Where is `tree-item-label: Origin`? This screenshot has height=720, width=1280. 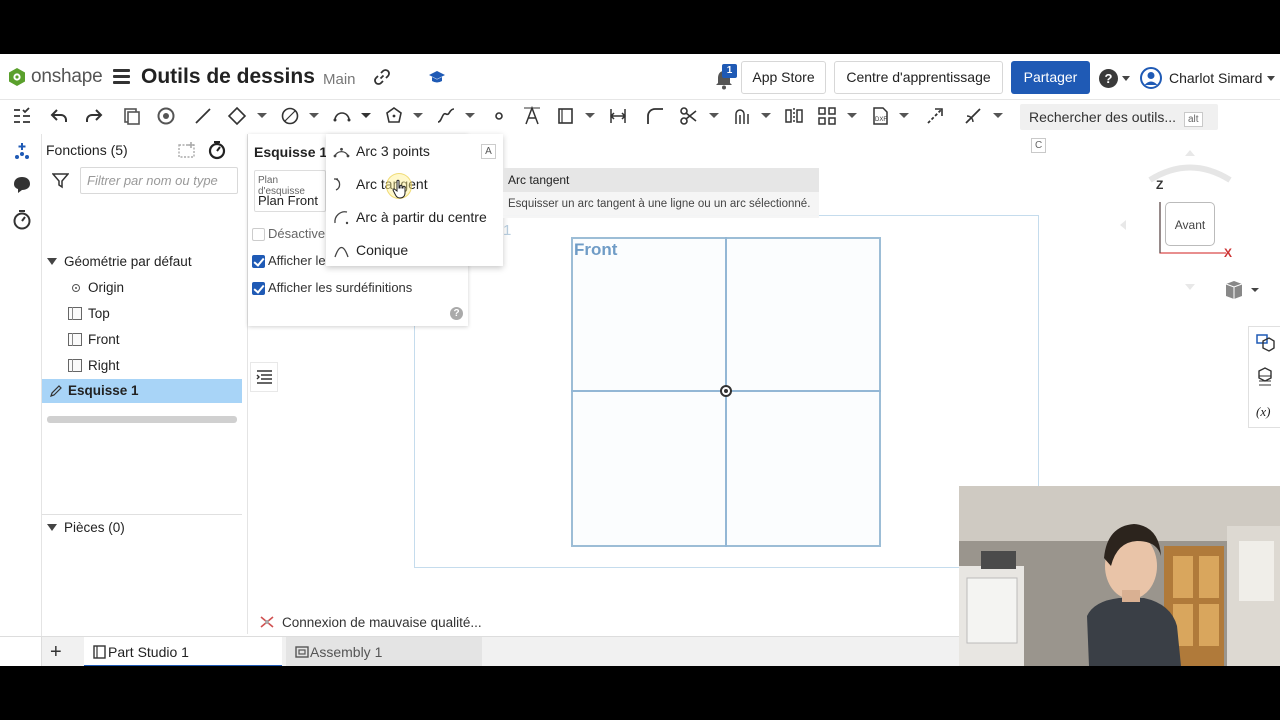 tree-item-label: Origin is located at coordinates (106, 287).